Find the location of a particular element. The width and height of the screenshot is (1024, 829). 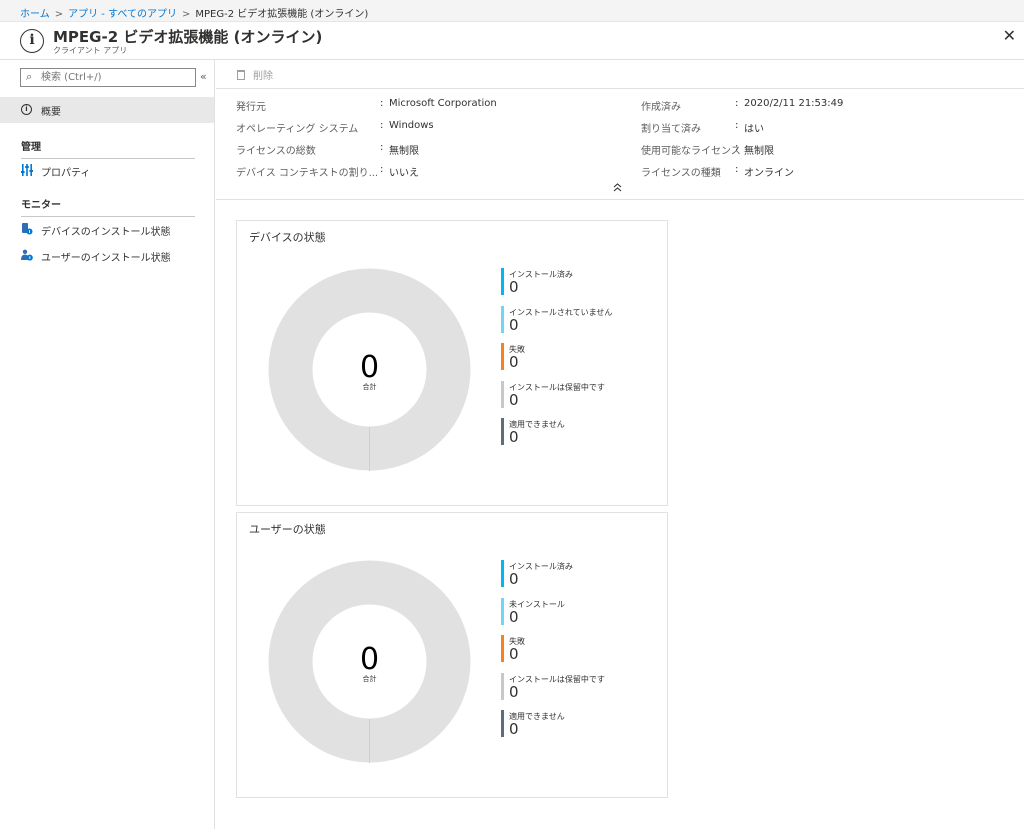

legend-label: インストールされていません is located at coordinates (561, 312).